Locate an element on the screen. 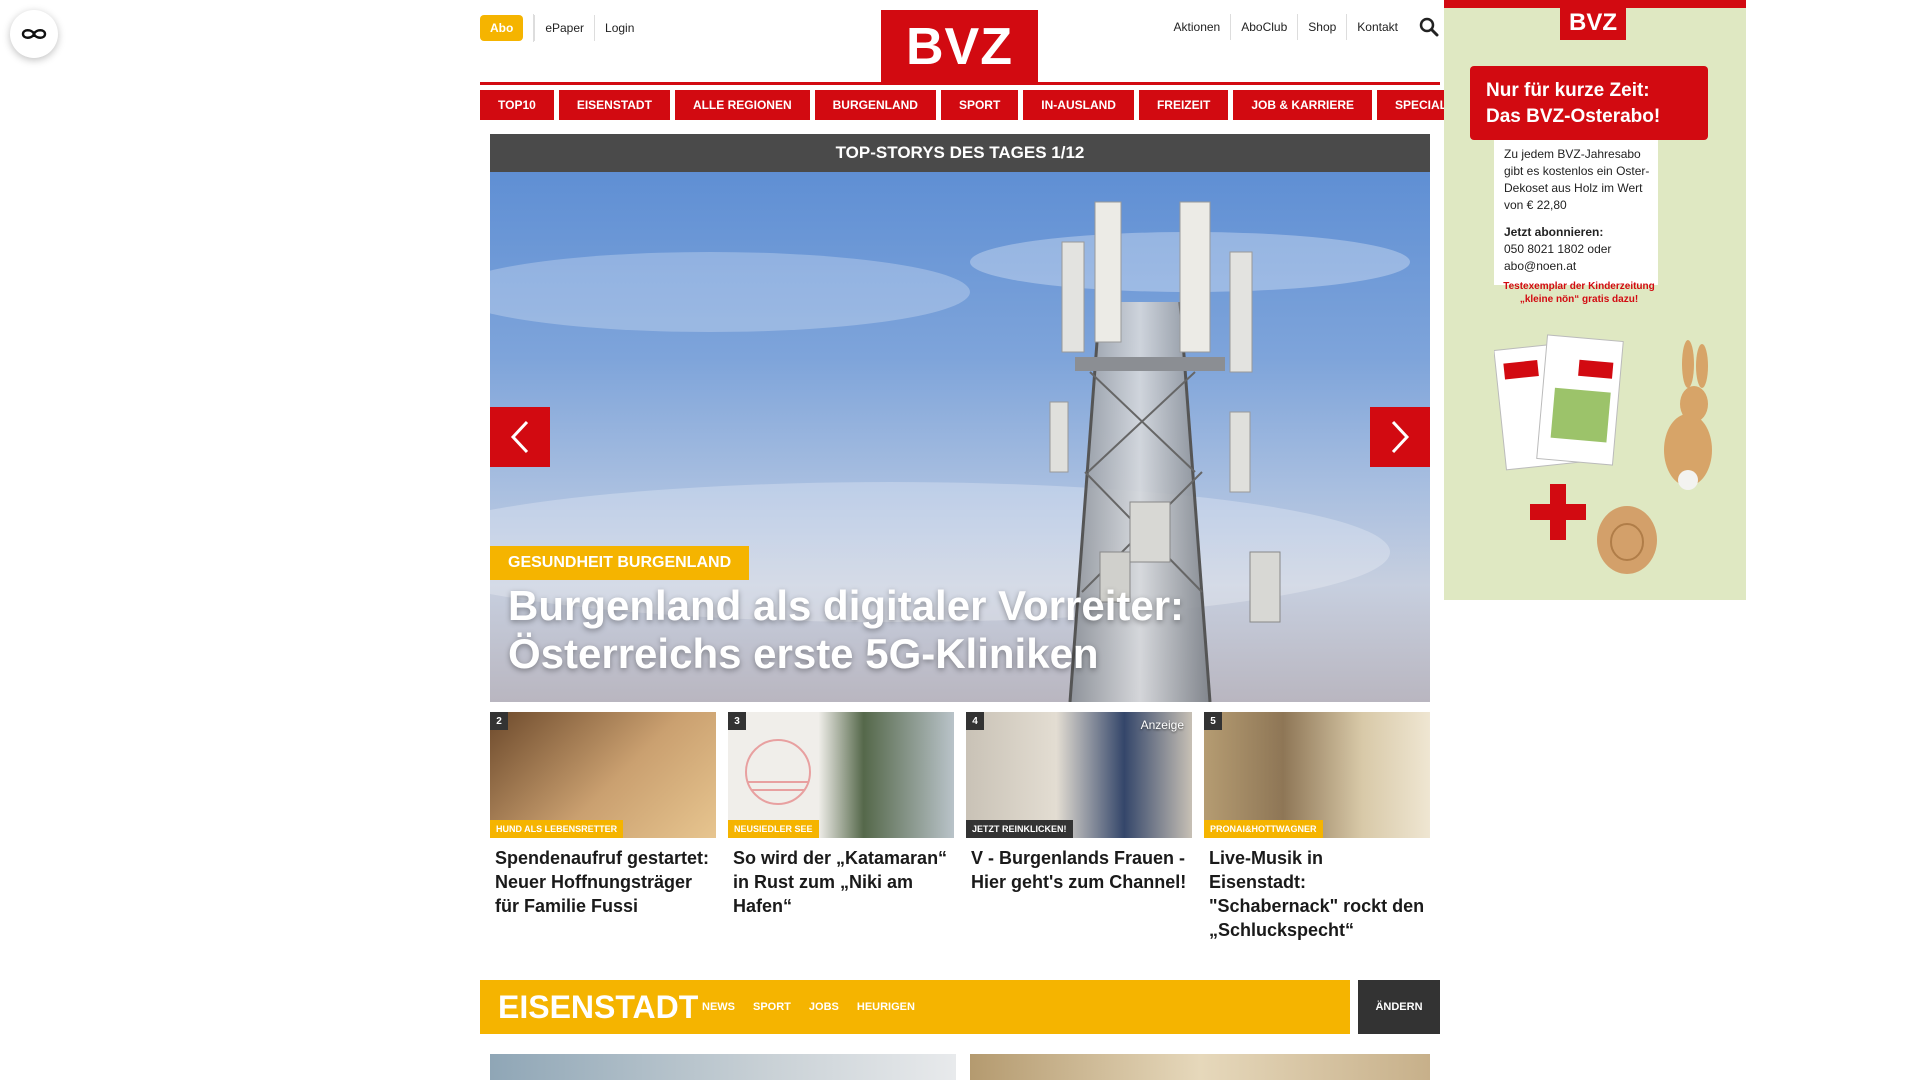 The height and width of the screenshot is (1080, 1920). story-number: 4 is located at coordinates (975, 721).